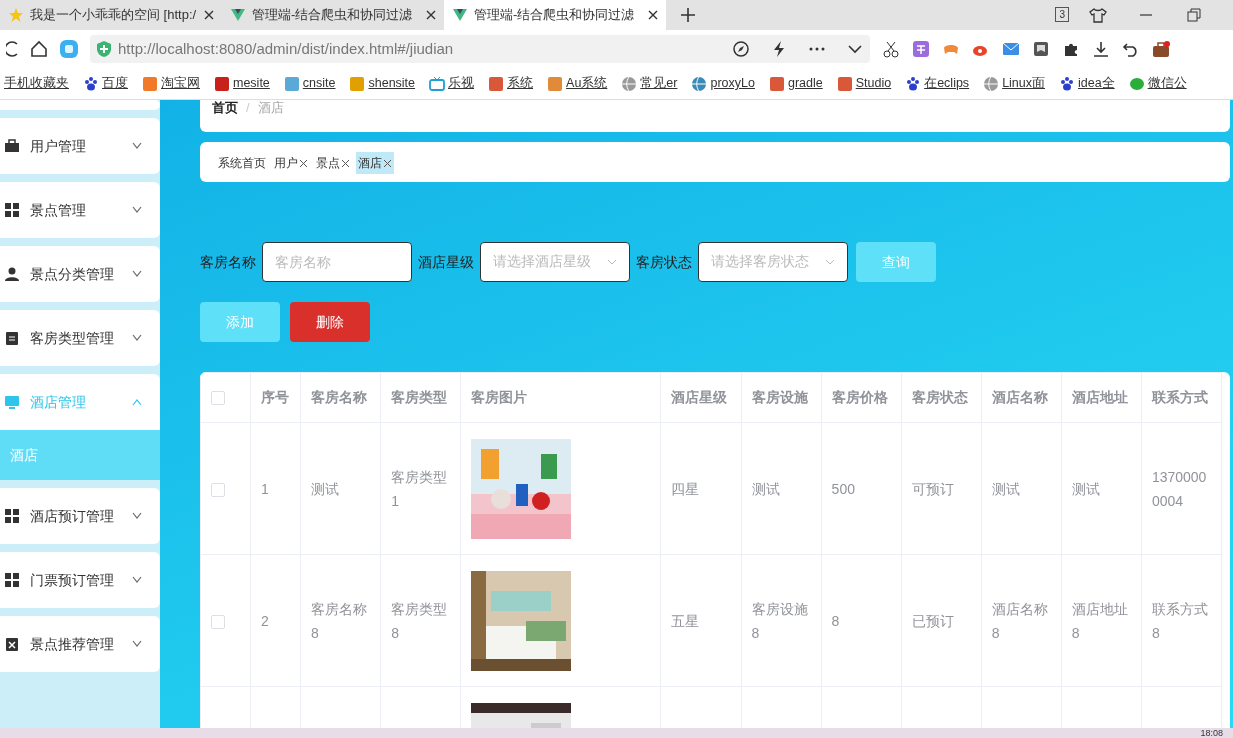  Describe the element at coordinates (80, 210) in the screenshot. I see `sidebar-item: 景点管理` at that location.